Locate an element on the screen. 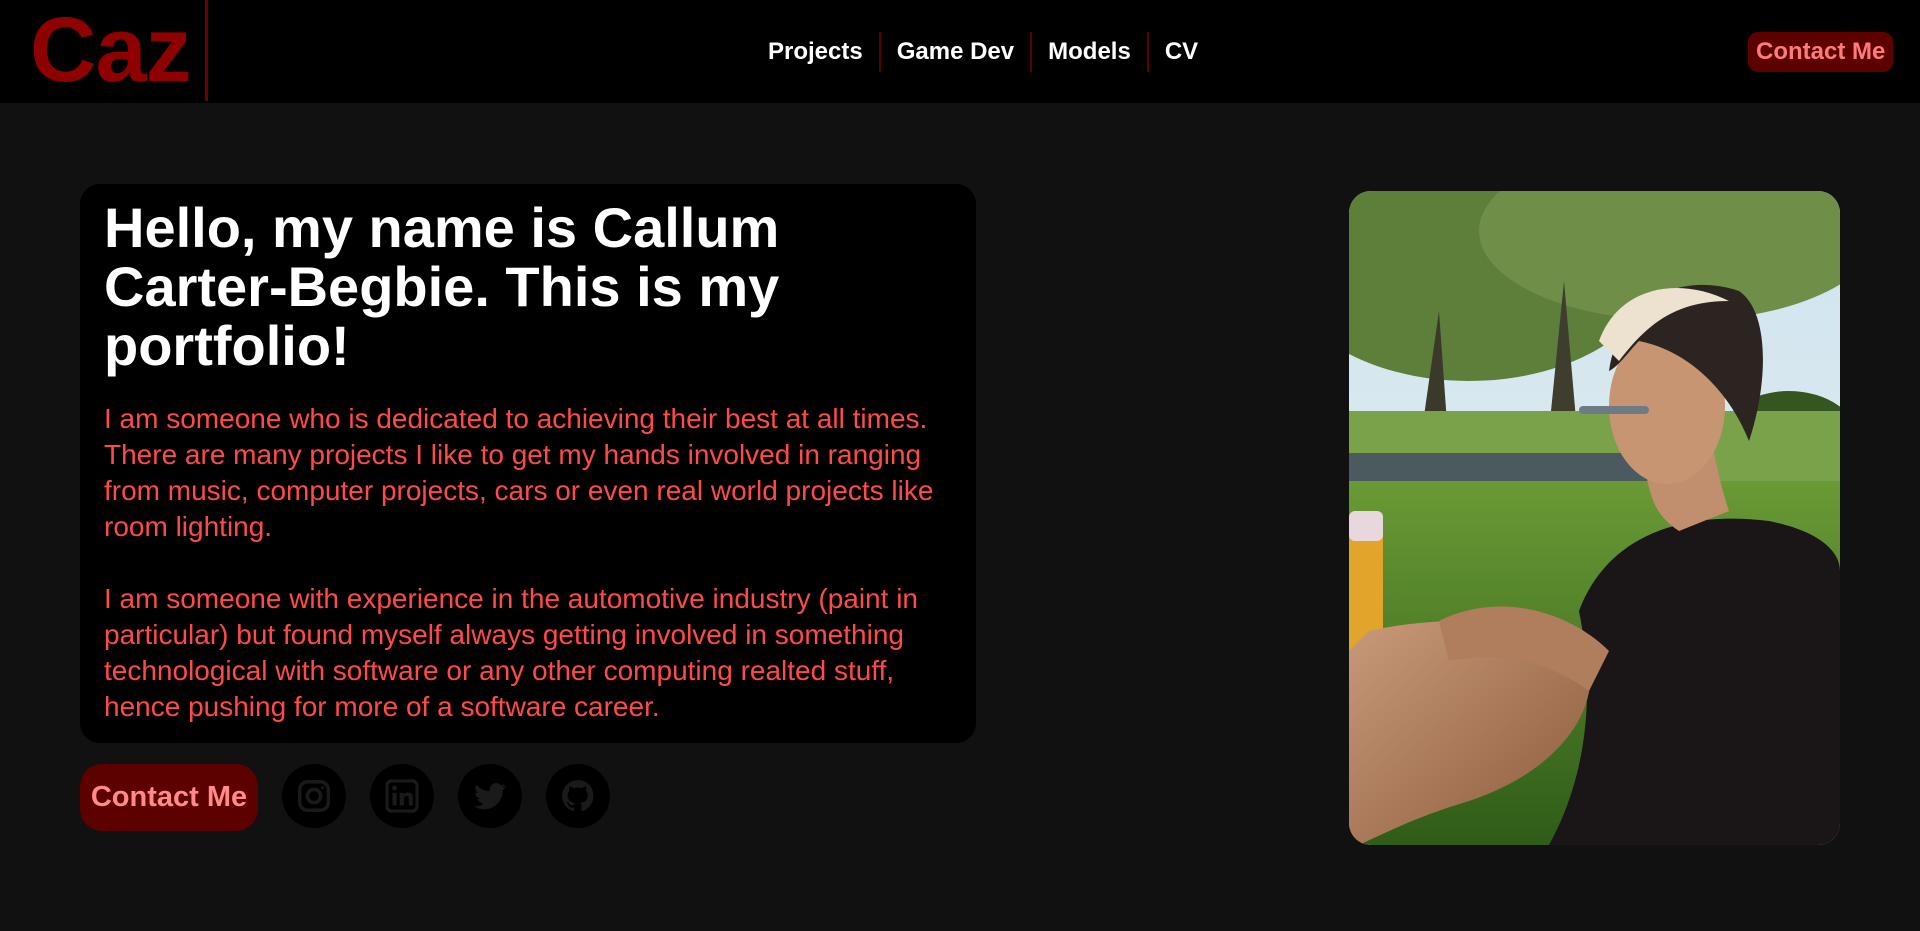 This screenshot has height=931, width=1920. github-link is located at coordinates (578, 796).